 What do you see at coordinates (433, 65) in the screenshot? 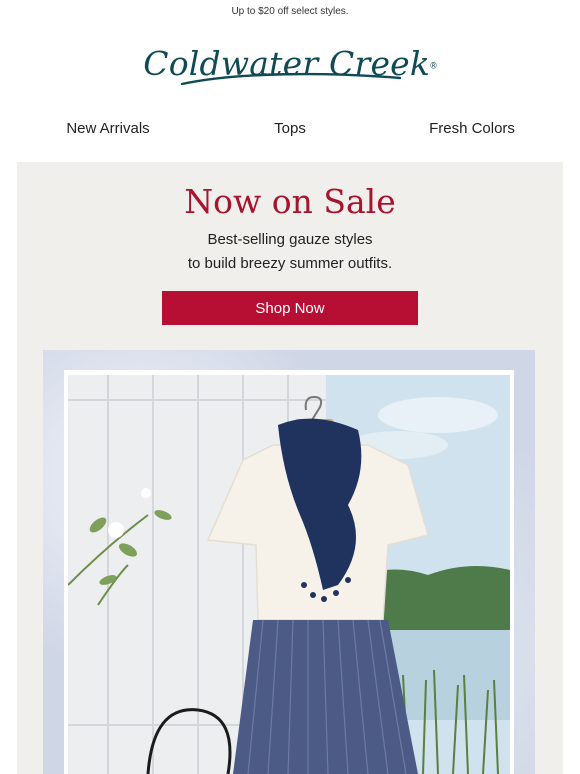
I see `registered-mark: ®` at bounding box center [433, 65].